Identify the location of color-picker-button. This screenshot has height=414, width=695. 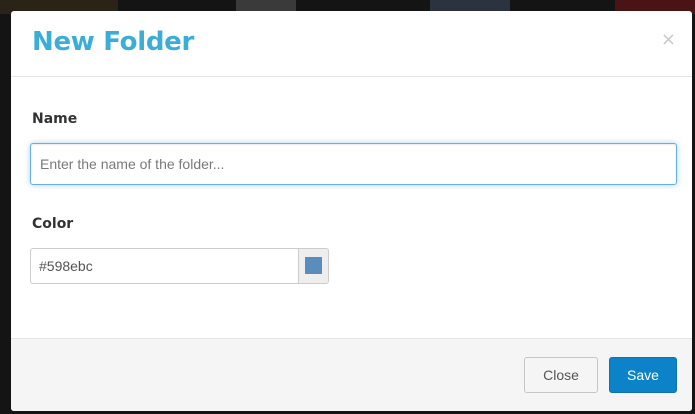
(313, 266).